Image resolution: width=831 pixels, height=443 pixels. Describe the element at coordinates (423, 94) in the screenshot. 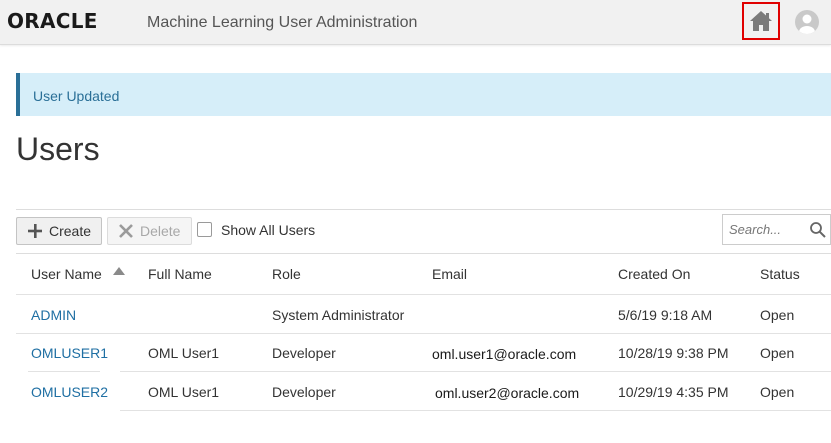

I see `message-banner: User Updated` at that location.